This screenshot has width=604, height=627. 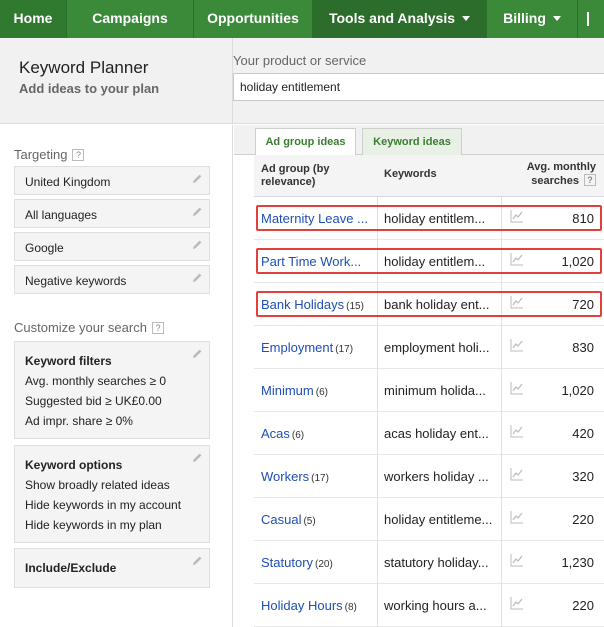 I want to click on nav-campaigns-label: Campaigns, so click(x=130, y=18).